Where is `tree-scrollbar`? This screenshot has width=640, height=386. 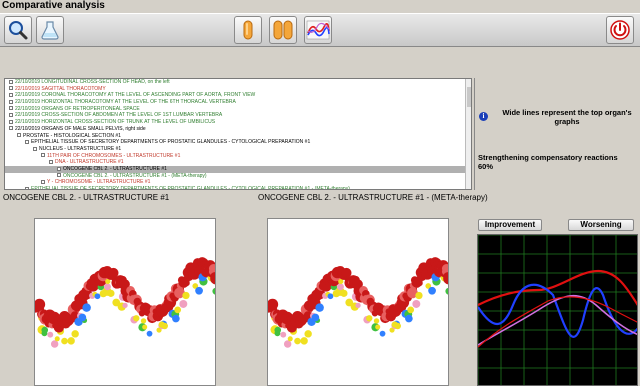
tree-scrollbar is located at coordinates (468, 134).